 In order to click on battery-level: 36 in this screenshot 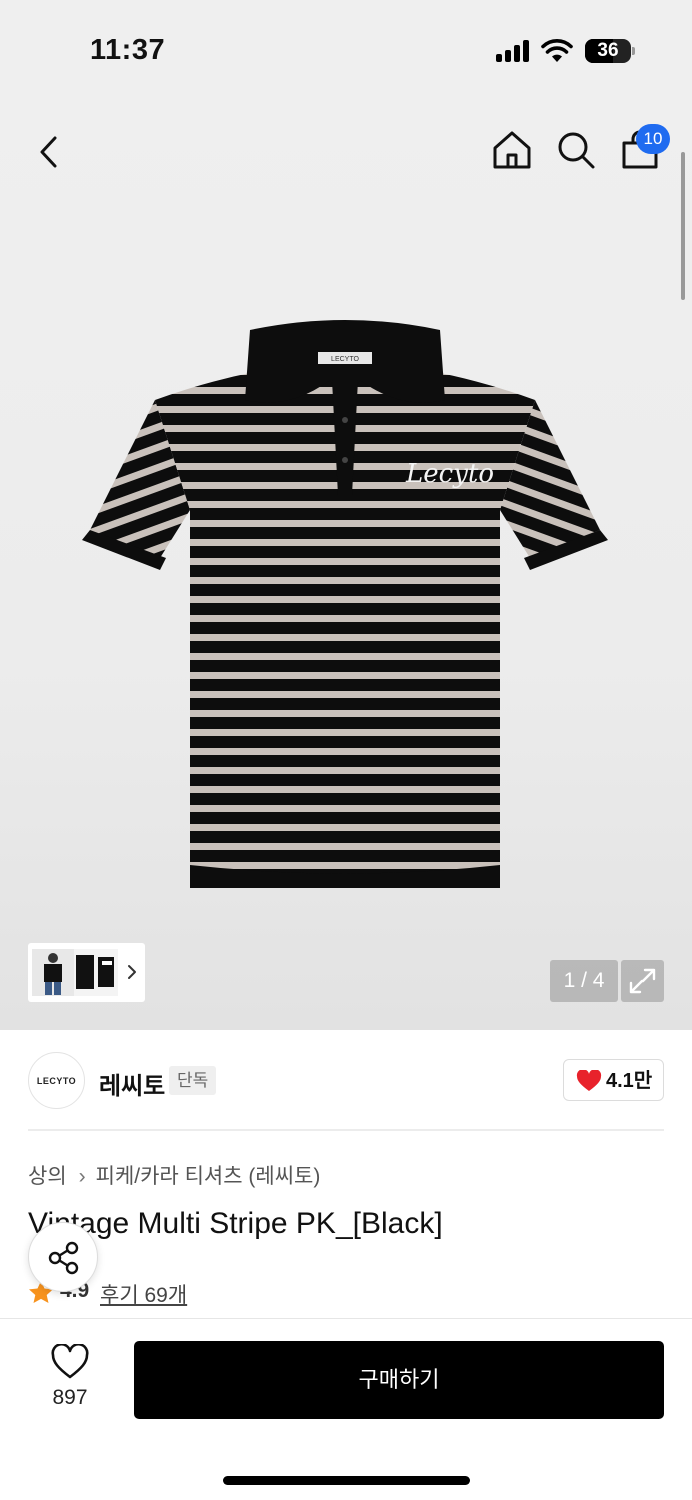, I will do `click(608, 50)`.